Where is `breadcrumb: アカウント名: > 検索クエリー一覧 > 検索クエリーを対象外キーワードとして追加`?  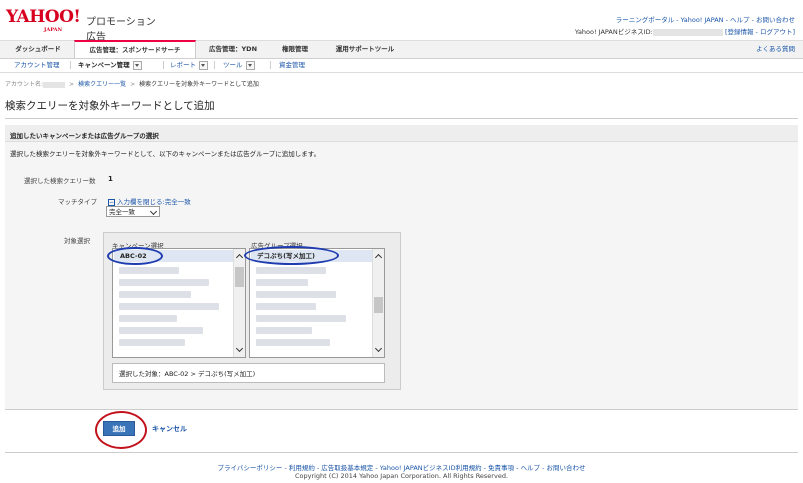 breadcrumb: アカウント名: > 検索クエリー一覧 > 検索クエリーを対象外キーワードとして追加 is located at coordinates (132, 83).